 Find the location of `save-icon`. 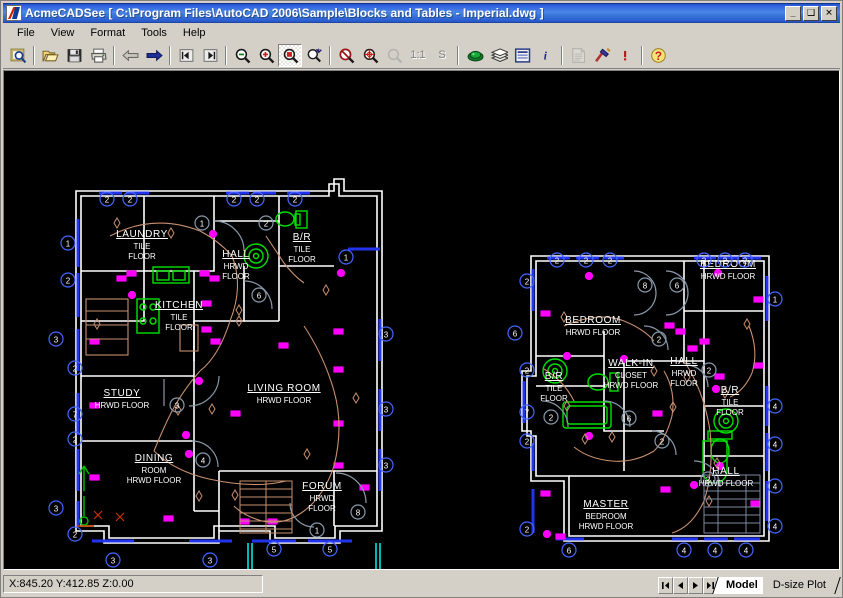

save-icon is located at coordinates (74, 55).